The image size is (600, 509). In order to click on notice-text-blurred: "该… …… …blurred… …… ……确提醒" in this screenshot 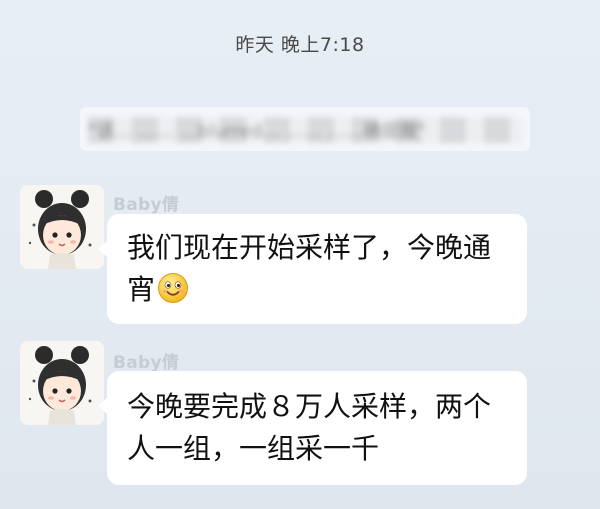, I will do `click(305, 130)`.